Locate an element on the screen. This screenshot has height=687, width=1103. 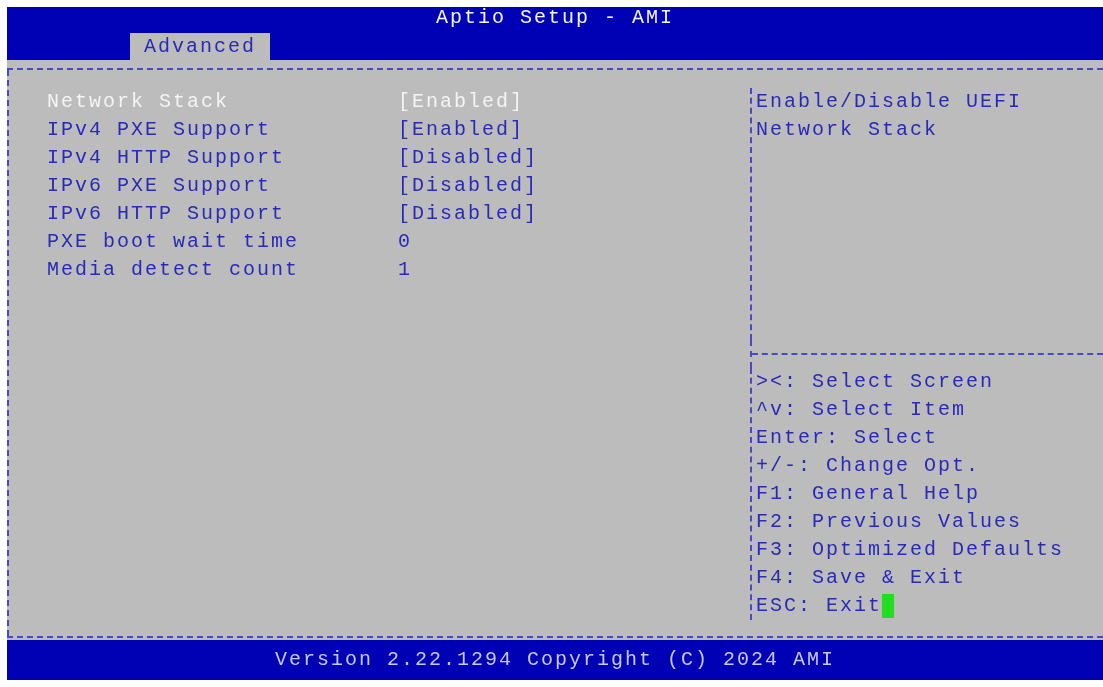
help-text: Network Stack is located at coordinates (848, 130).